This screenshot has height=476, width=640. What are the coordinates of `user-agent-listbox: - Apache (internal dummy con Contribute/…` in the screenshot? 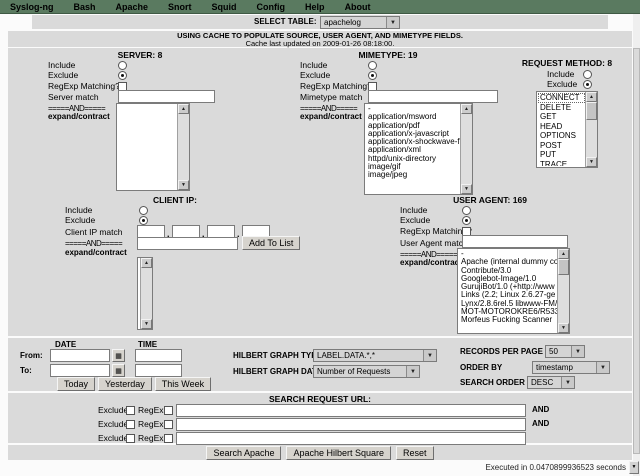 It's located at (513, 291).